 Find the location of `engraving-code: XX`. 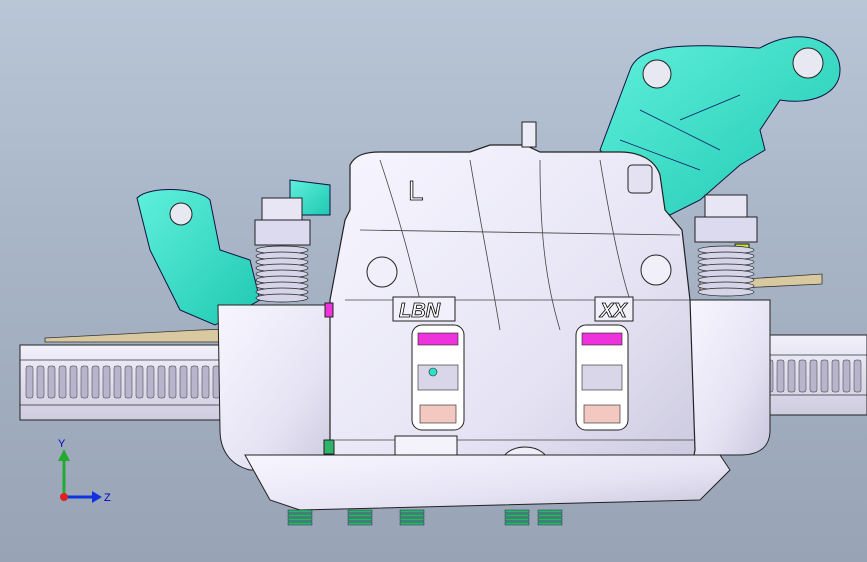

engraving-code: XX is located at coordinates (613, 311).